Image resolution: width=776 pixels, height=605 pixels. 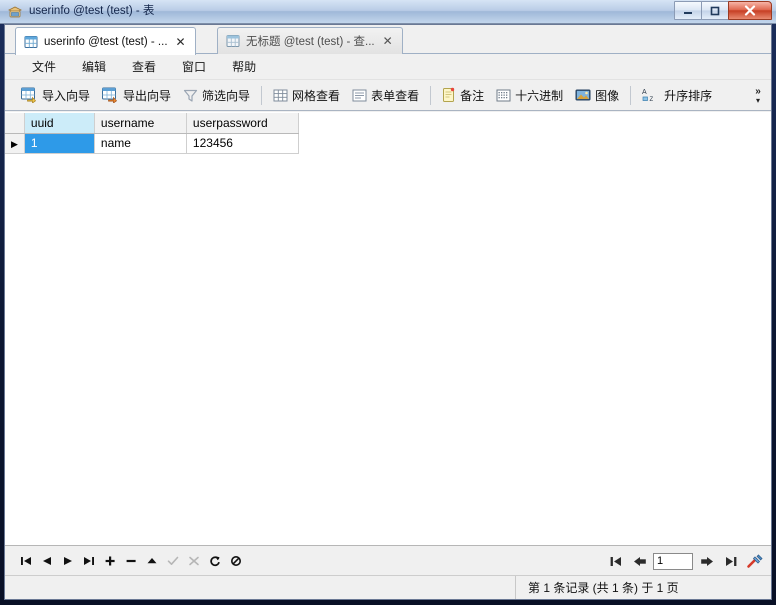 I want to click on grid-header-row: uuid username userpassword, so click(x=152, y=123).